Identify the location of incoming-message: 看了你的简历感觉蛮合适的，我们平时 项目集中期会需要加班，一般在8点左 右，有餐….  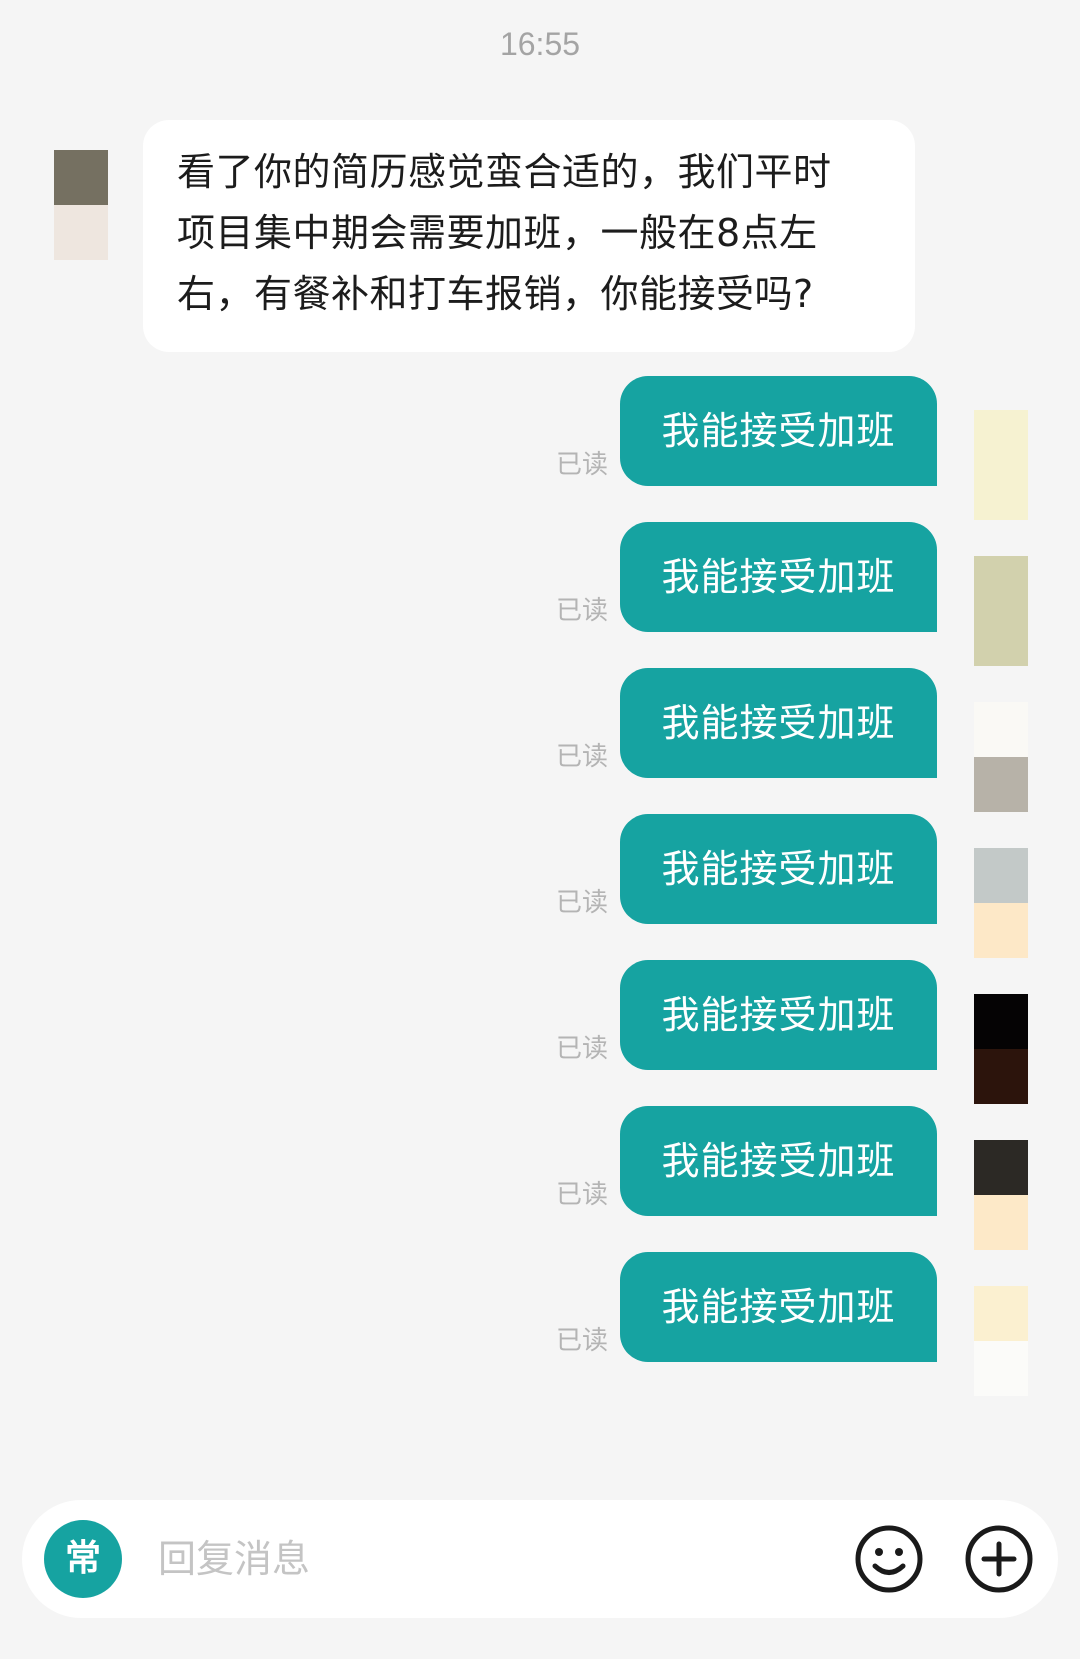
(540, 236).